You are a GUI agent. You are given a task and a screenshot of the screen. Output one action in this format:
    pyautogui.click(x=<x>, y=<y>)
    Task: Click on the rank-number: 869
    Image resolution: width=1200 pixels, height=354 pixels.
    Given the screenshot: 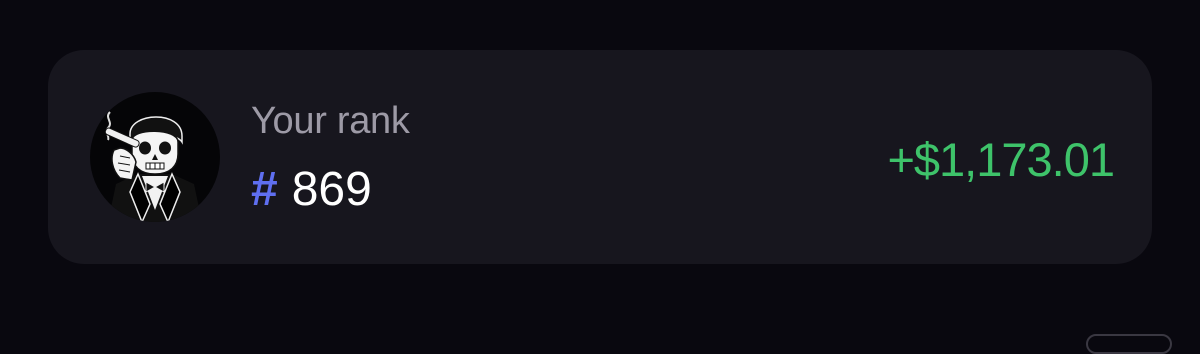 What is the action you would take?
    pyautogui.click(x=331, y=189)
    